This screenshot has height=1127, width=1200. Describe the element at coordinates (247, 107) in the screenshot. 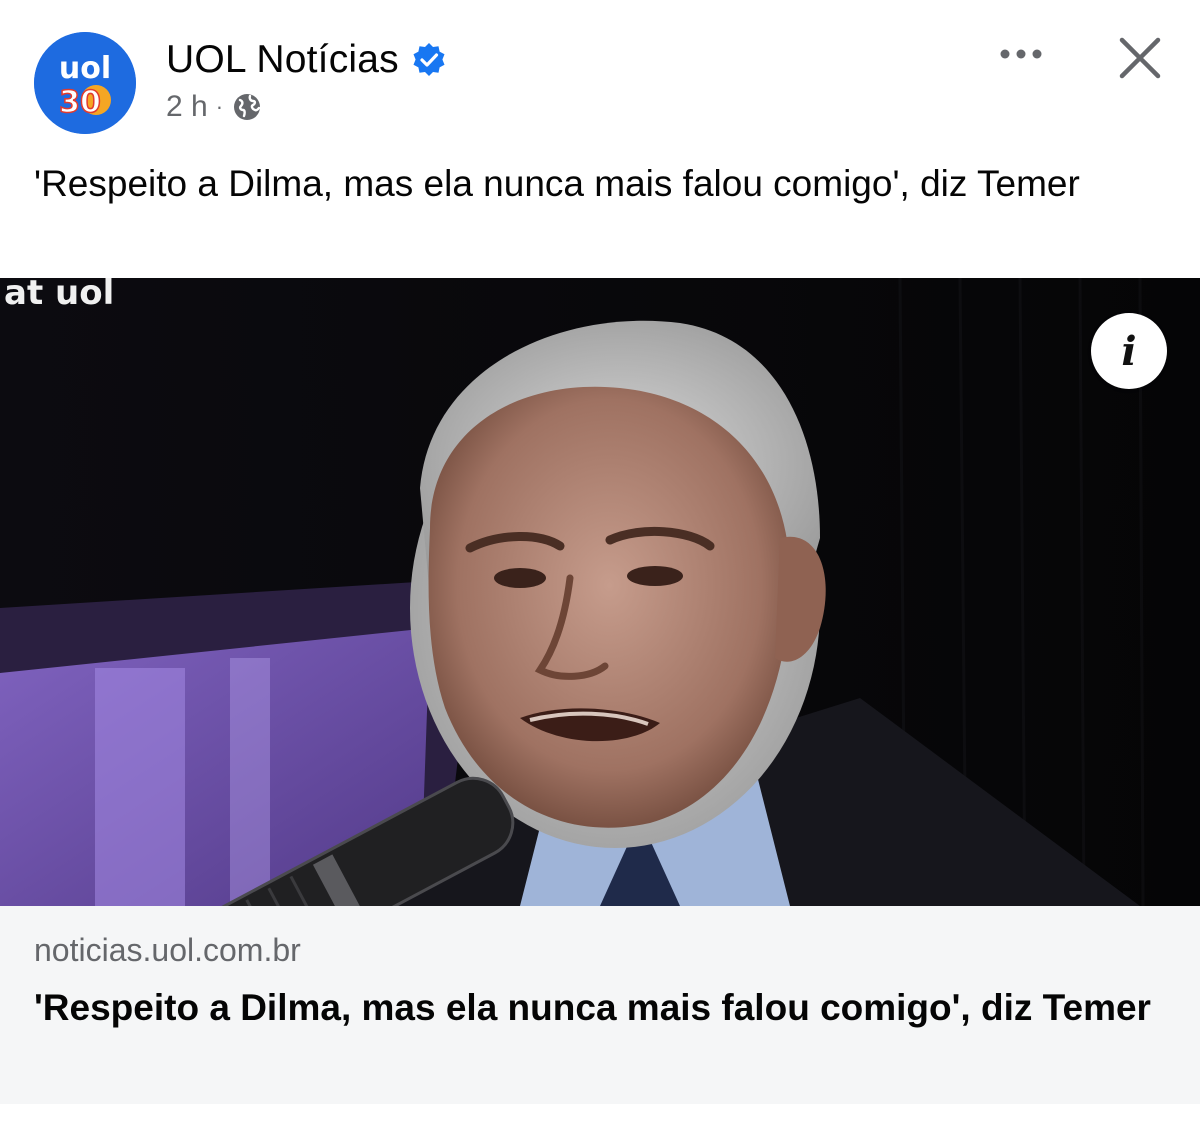

I see `globe-icon` at that location.